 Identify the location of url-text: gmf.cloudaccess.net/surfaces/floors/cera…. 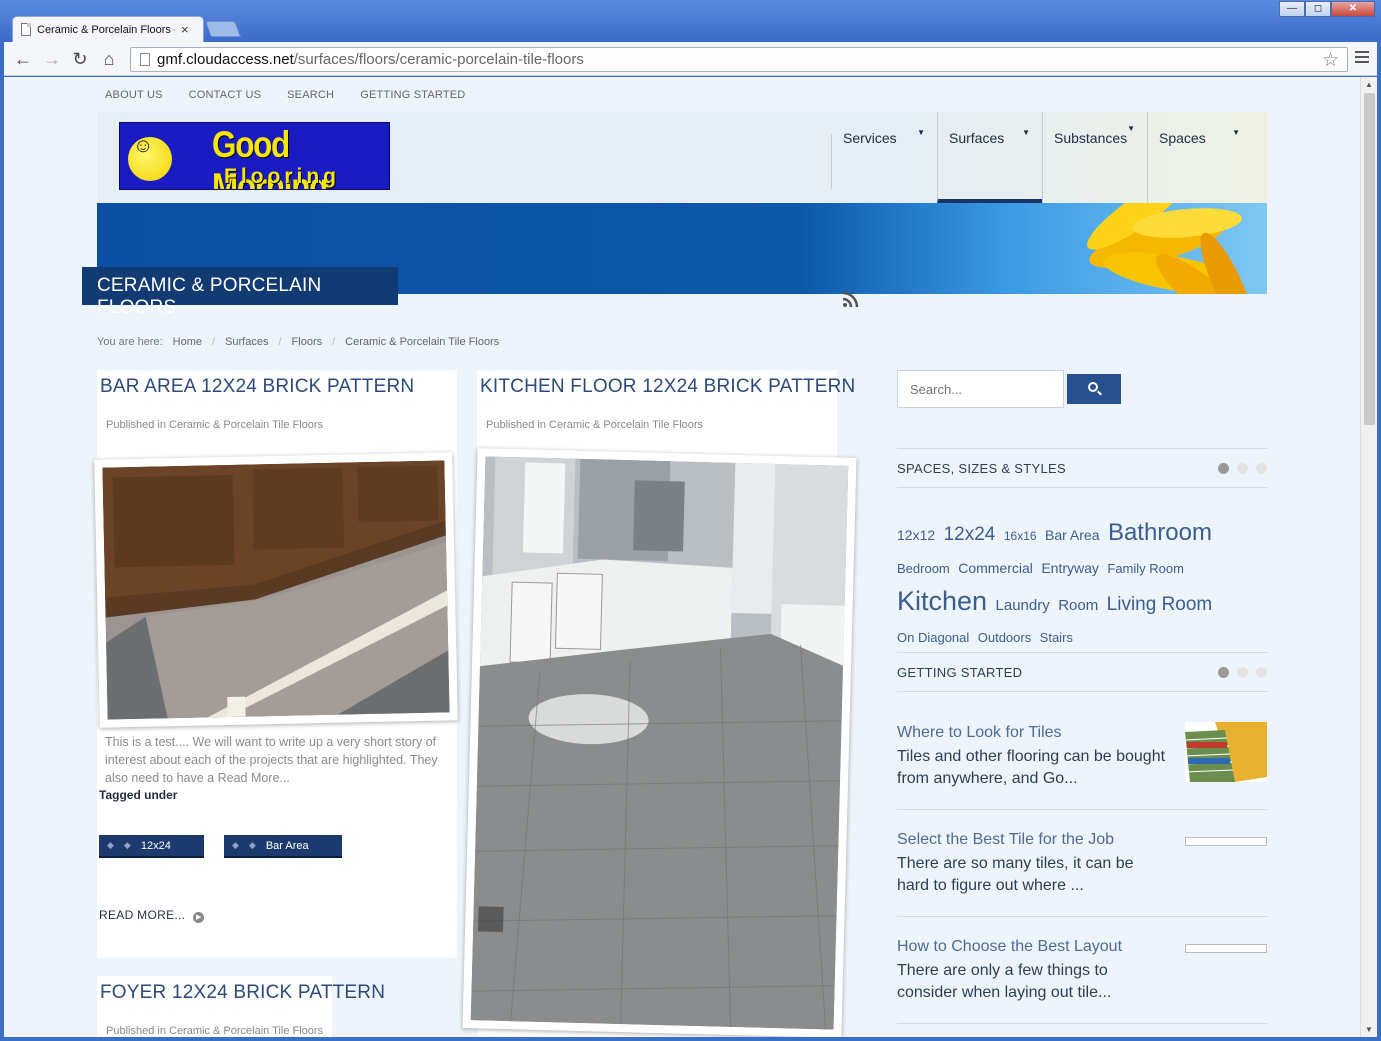
(370, 59).